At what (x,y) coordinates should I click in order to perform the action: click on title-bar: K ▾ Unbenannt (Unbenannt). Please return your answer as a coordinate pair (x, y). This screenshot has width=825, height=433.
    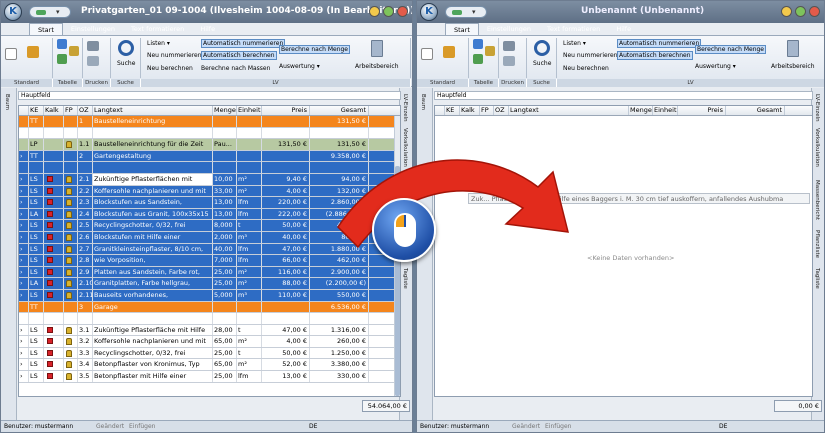
    Looking at the image, I should click on (620, 12).